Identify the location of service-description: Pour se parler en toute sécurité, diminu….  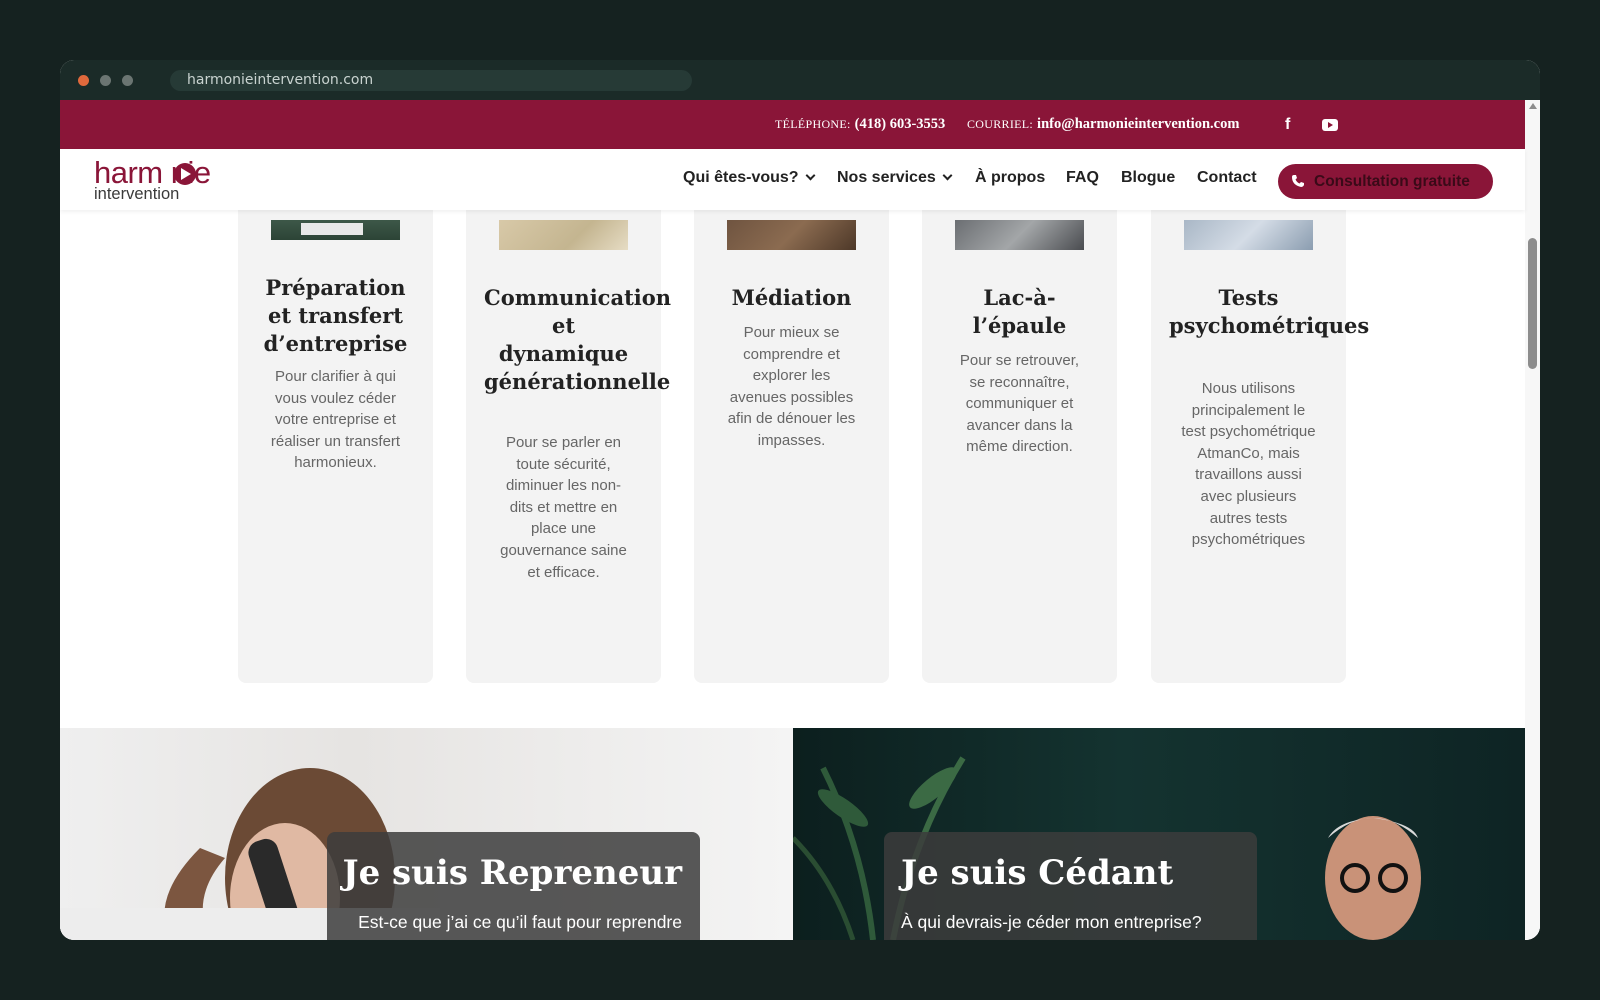
(563, 507).